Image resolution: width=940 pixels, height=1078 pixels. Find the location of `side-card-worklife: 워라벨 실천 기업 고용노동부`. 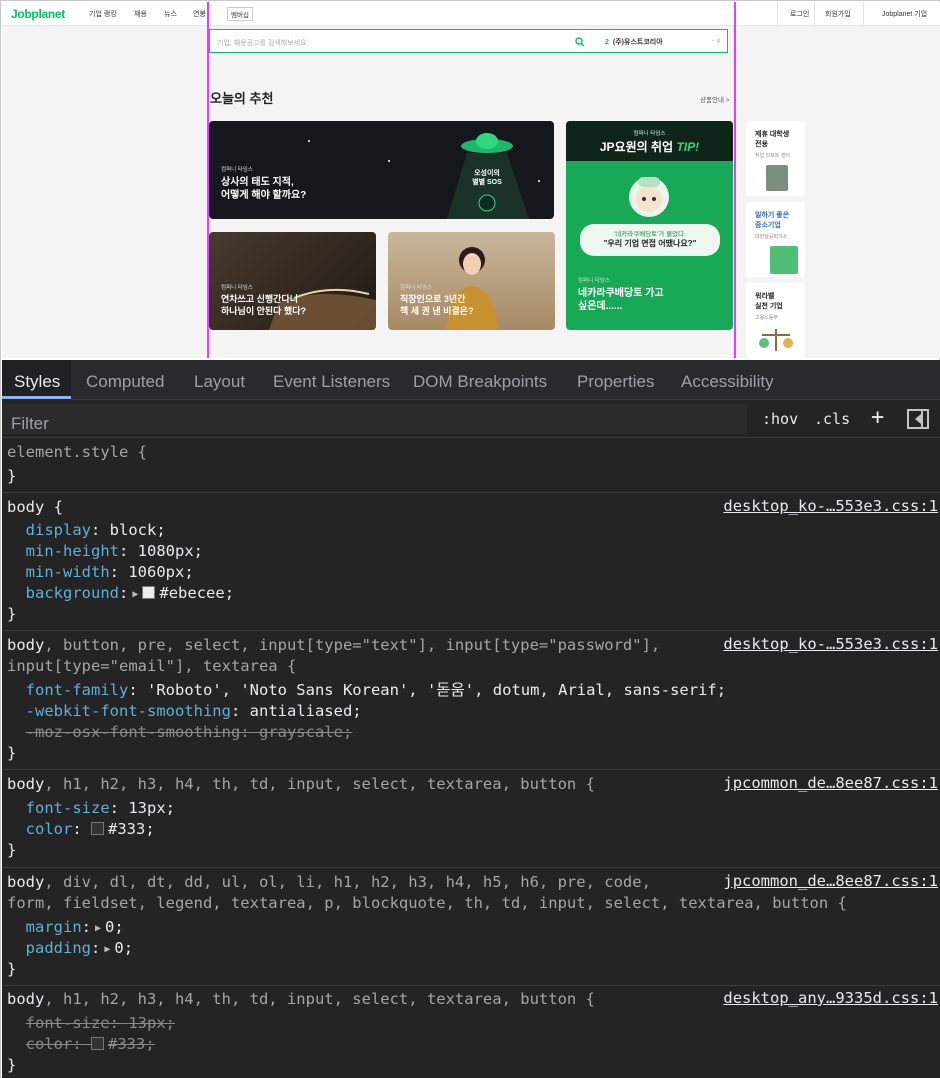

side-card-worklife: 워라벨 실천 기업 고용노동부 is located at coordinates (775, 320).